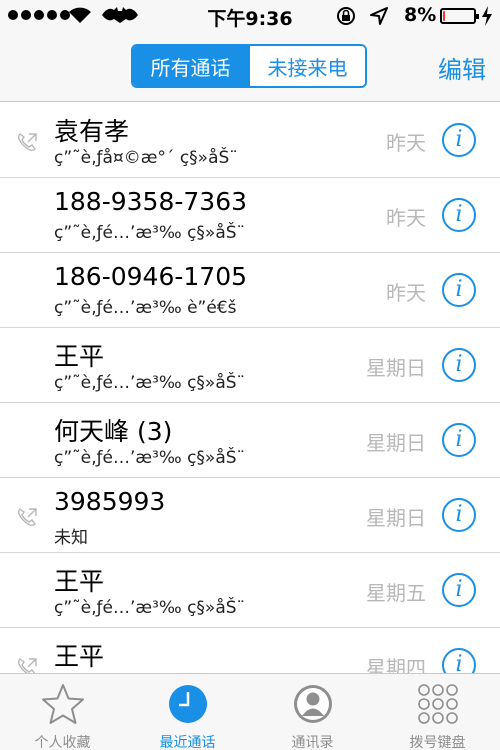  I want to click on contacts-icon, so click(312, 704).